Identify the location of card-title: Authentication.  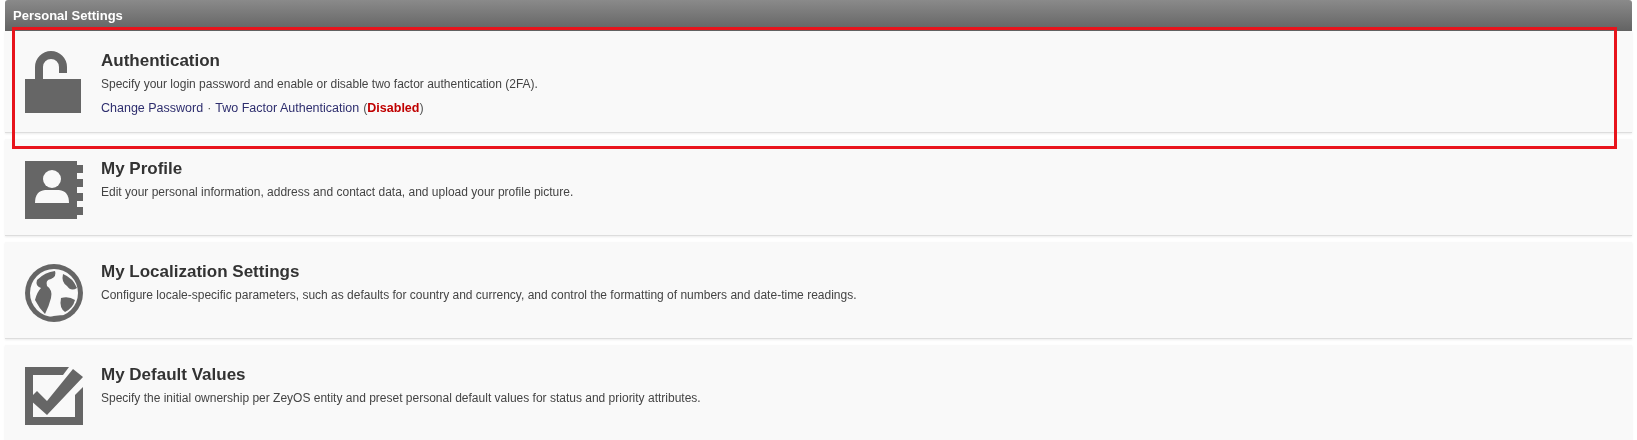
(161, 60).